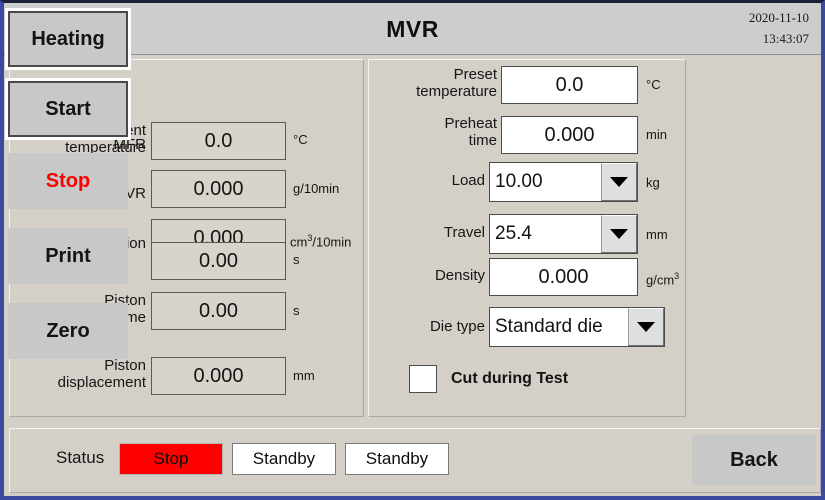 The width and height of the screenshot is (825, 500). What do you see at coordinates (510, 378) in the screenshot?
I see `checkbox-label: Cut during Test` at bounding box center [510, 378].